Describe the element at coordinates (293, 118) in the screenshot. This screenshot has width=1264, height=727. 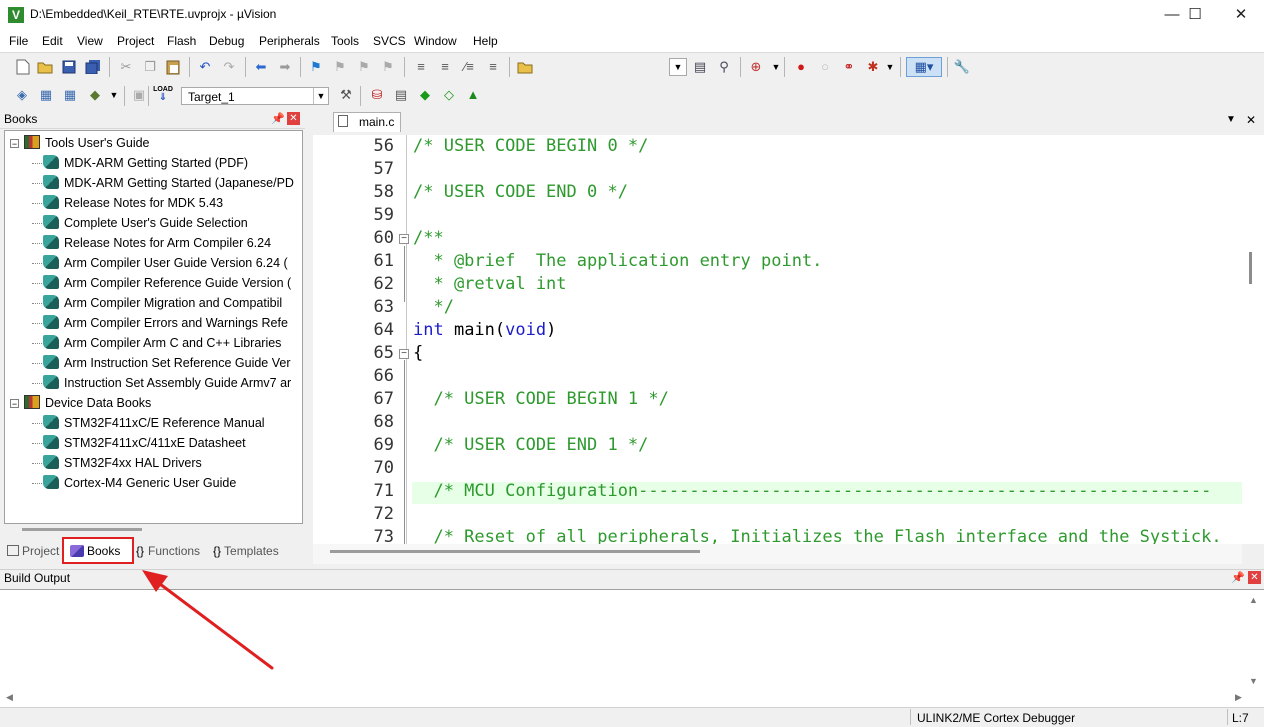
I see `books-panel-close-icon: ✕` at that location.